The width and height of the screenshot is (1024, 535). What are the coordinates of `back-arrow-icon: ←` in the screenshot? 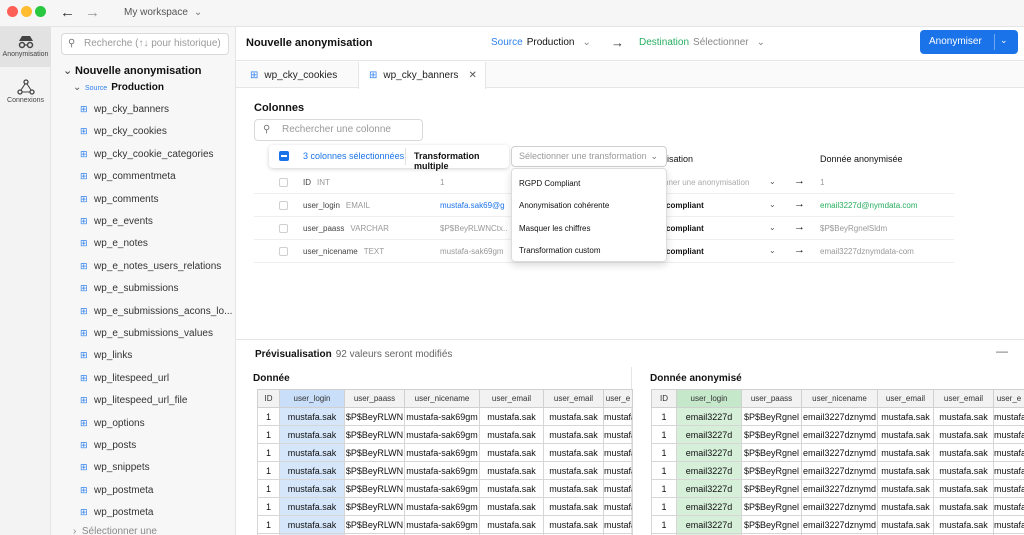 It's located at (67, 12).